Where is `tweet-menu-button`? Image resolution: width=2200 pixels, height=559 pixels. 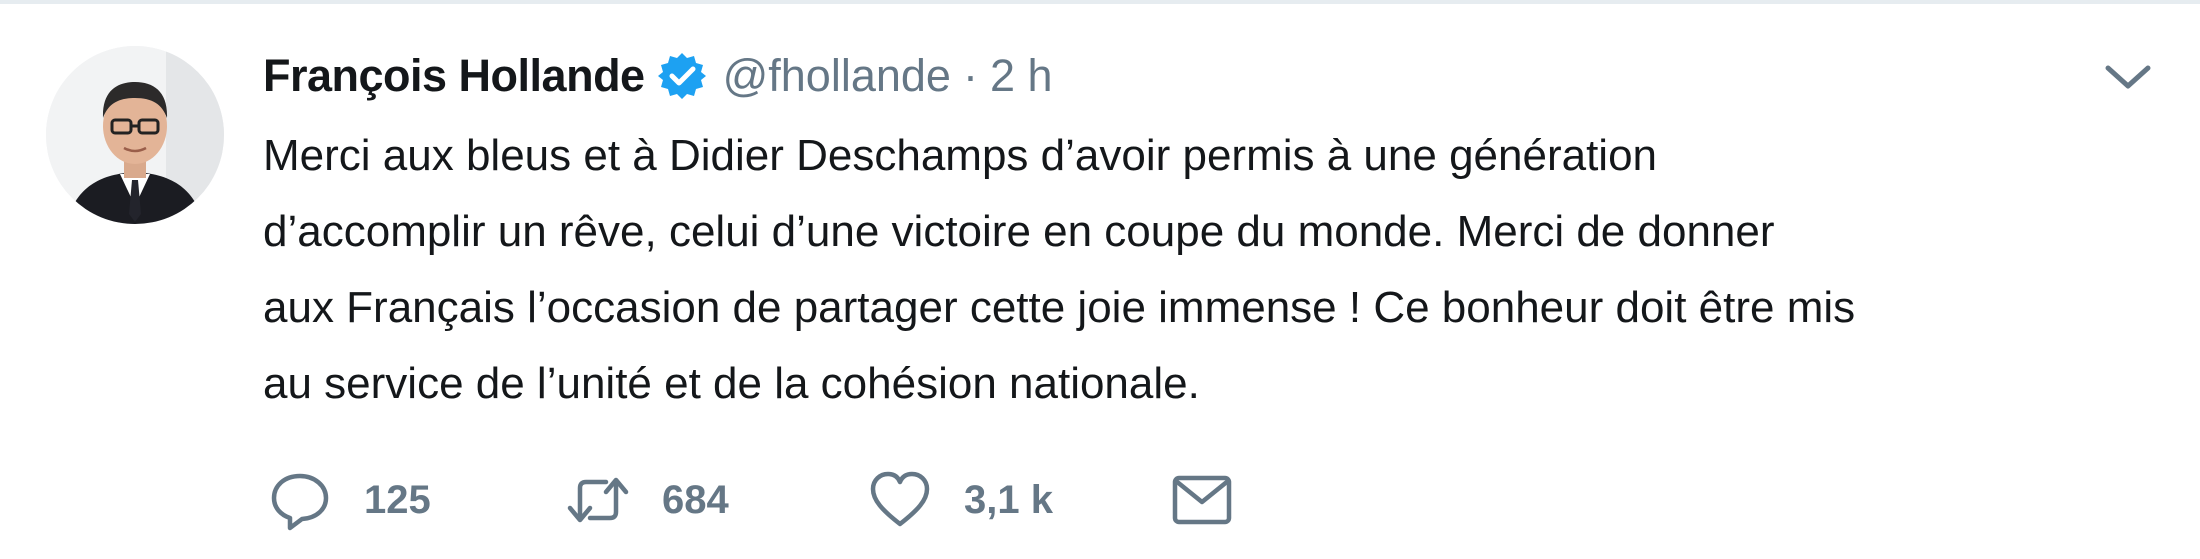 tweet-menu-button is located at coordinates (2128, 76).